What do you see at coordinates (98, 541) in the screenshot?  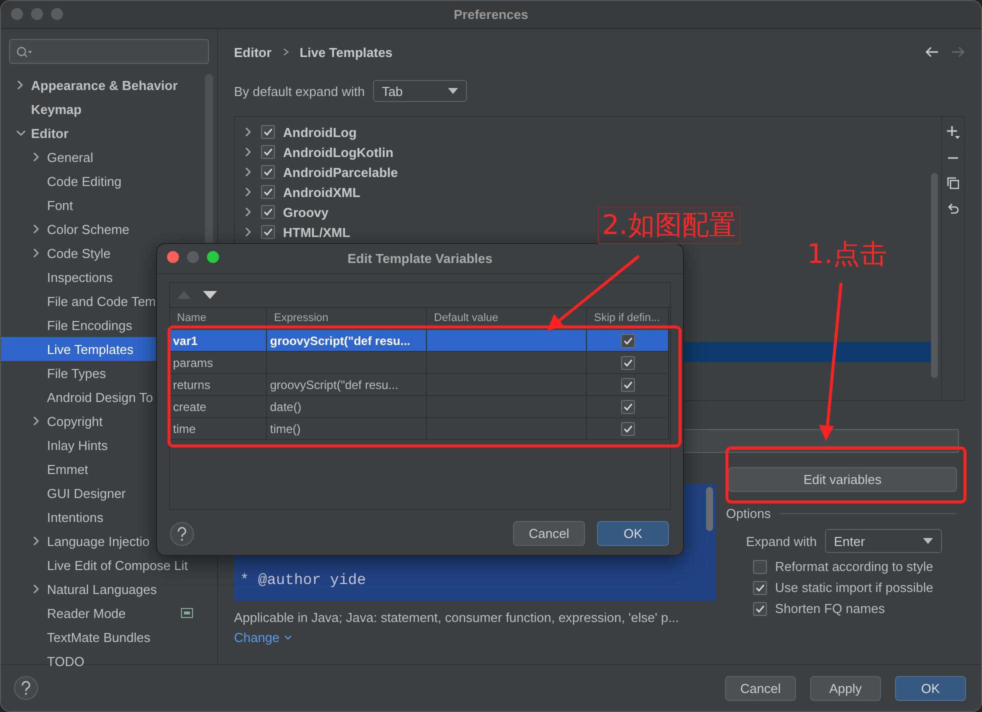 I see `item-label: Language Injectio` at bounding box center [98, 541].